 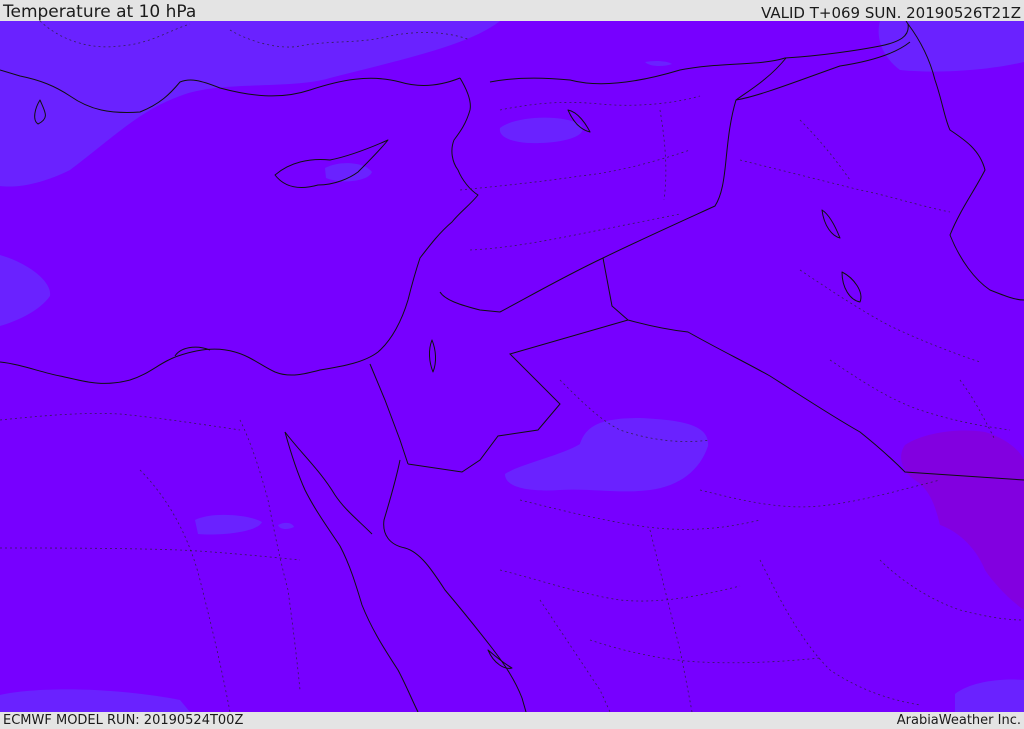 I want to click on valid-time: VALID T+069 SUN. 20190526T21Z, so click(x=891, y=13).